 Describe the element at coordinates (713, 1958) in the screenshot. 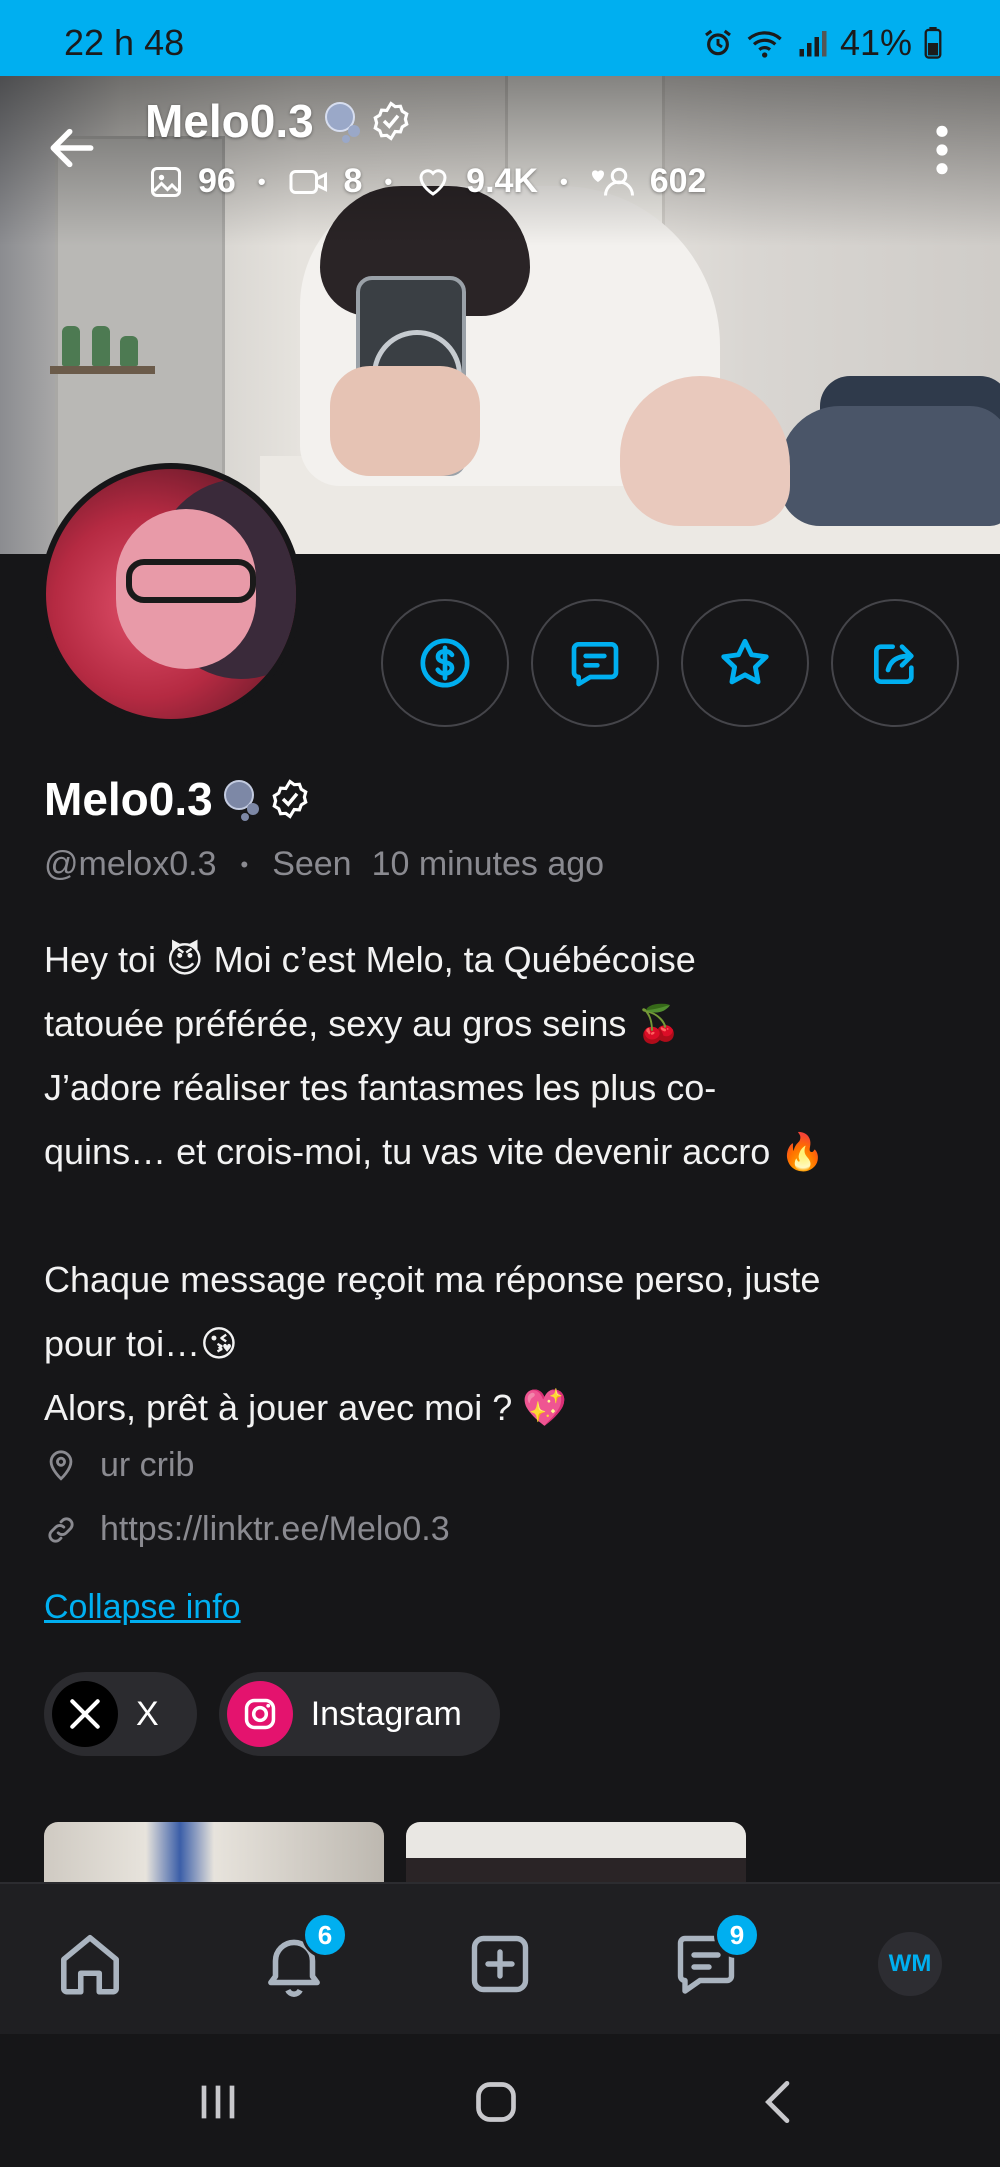

I see `nav-messages: 9` at that location.